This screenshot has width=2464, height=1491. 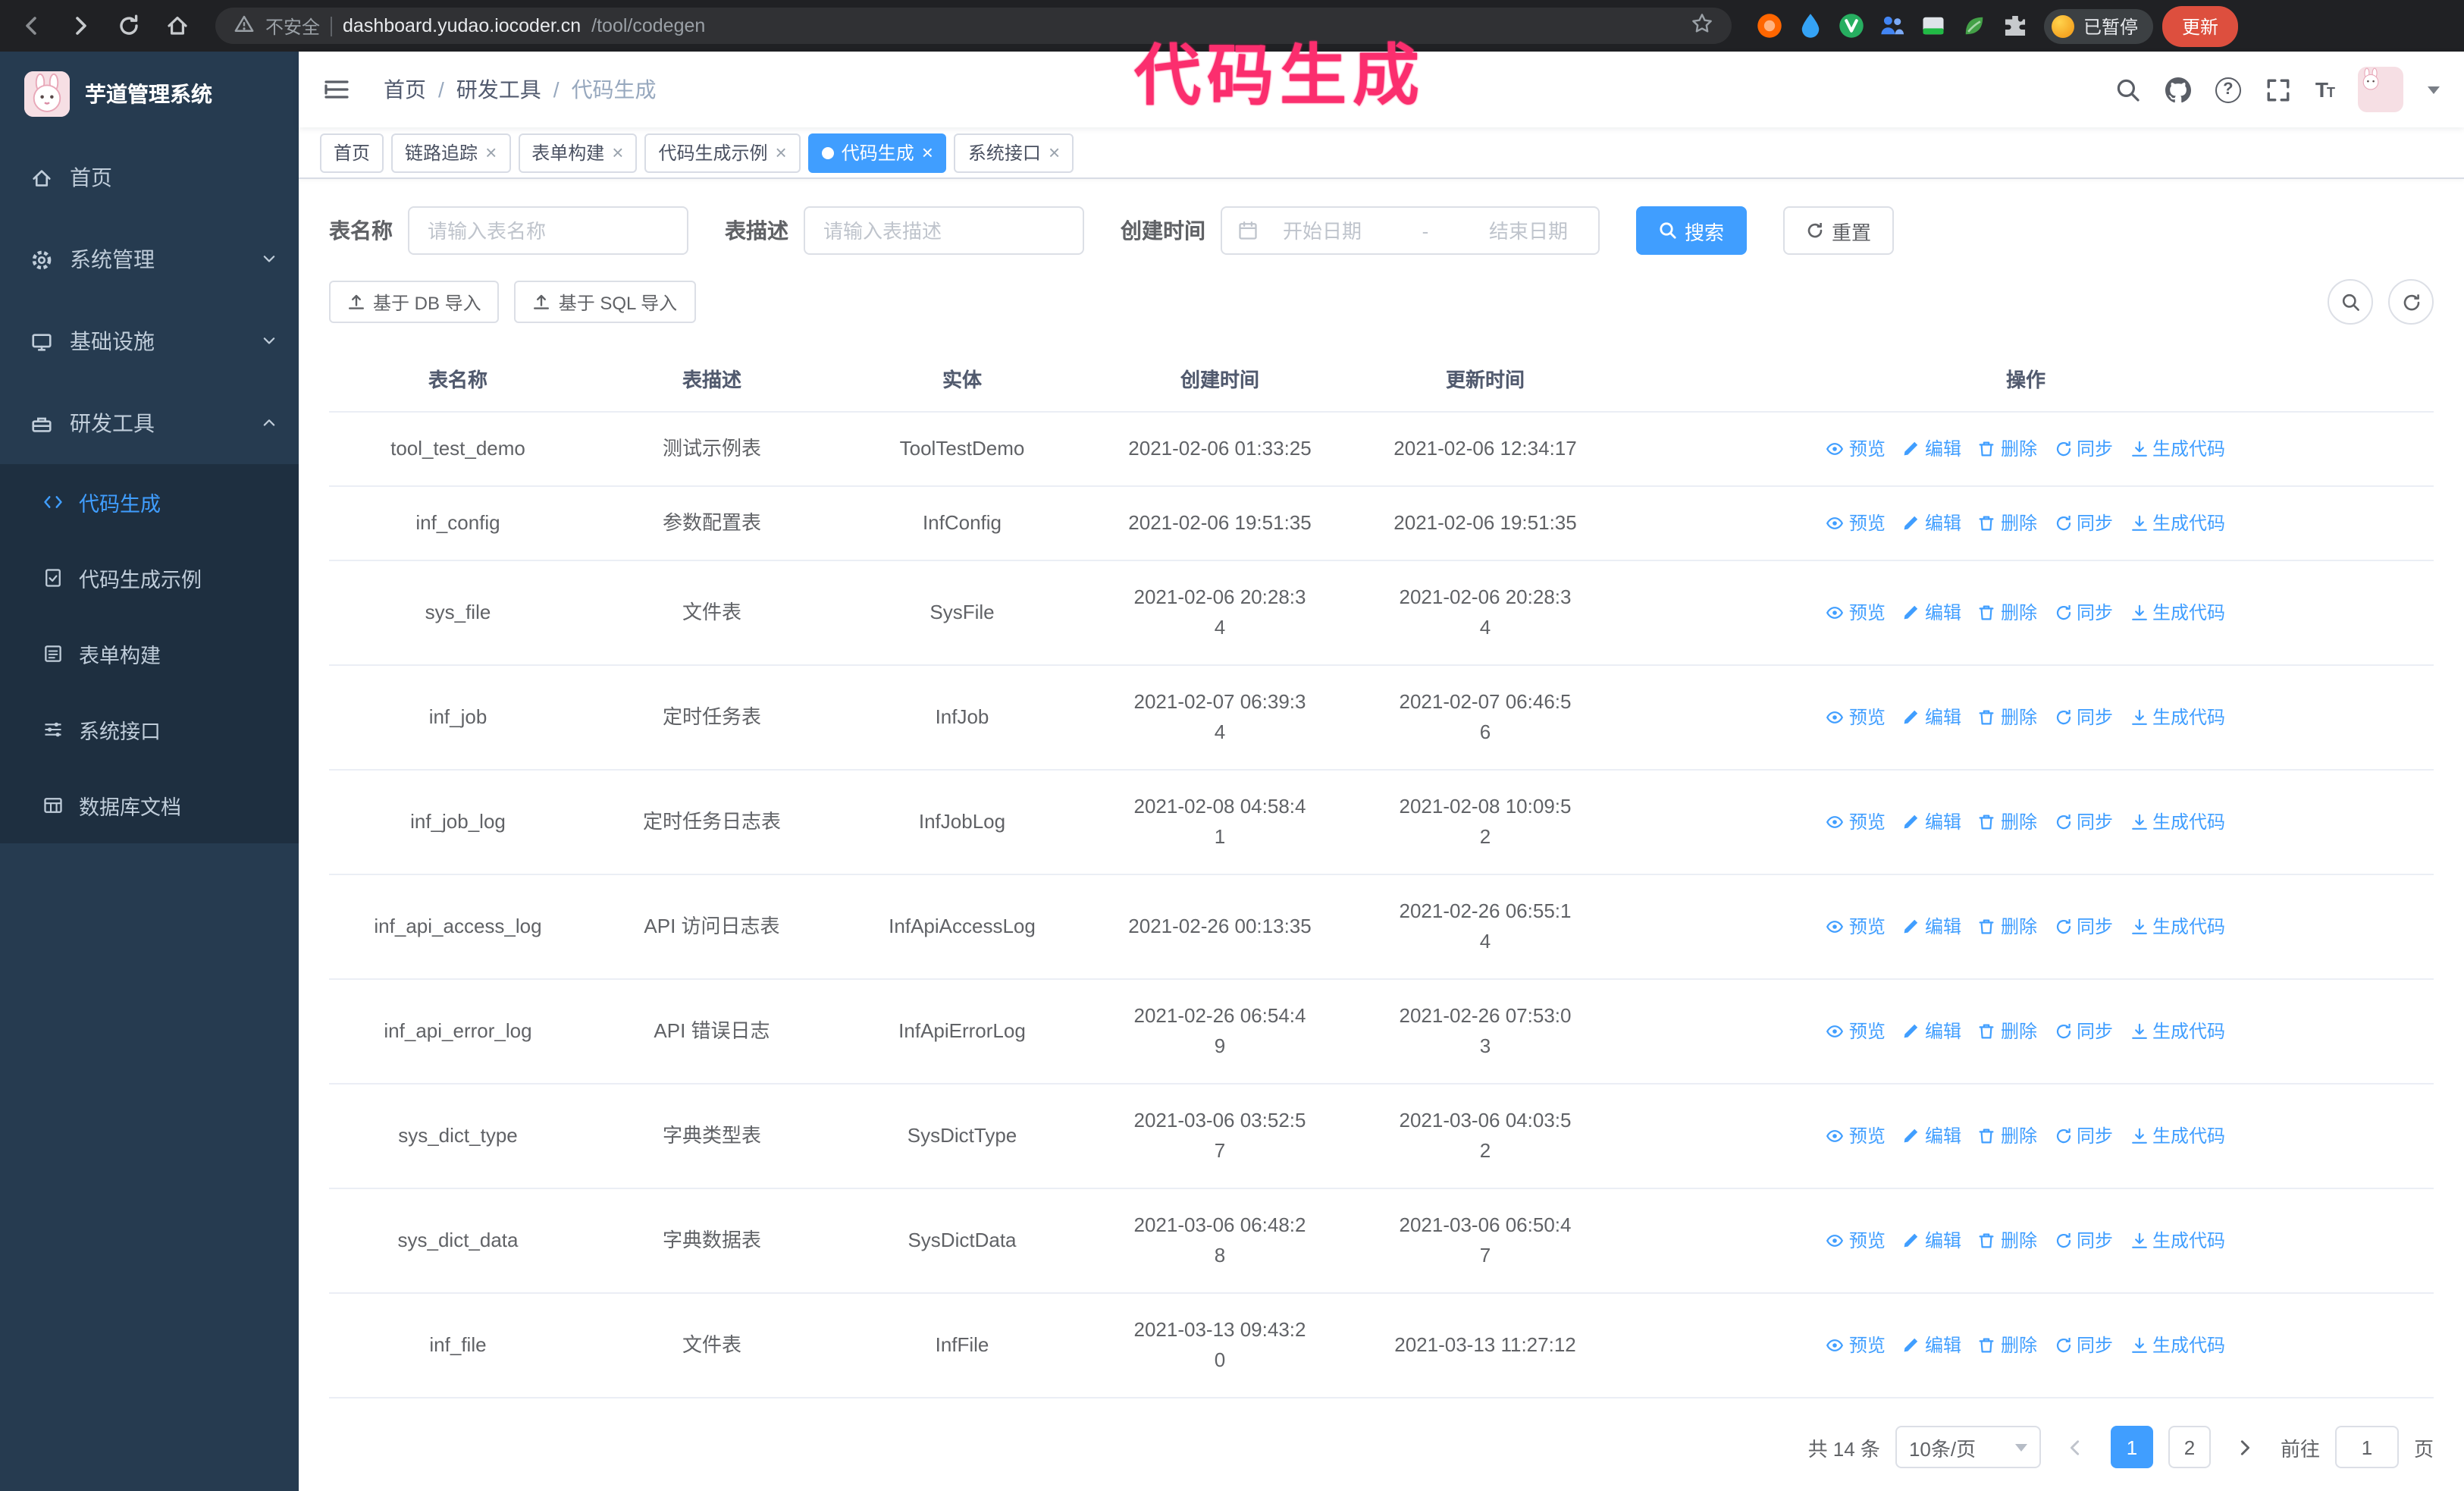 What do you see at coordinates (1893, 25) in the screenshot?
I see `extension-people-icon` at bounding box center [1893, 25].